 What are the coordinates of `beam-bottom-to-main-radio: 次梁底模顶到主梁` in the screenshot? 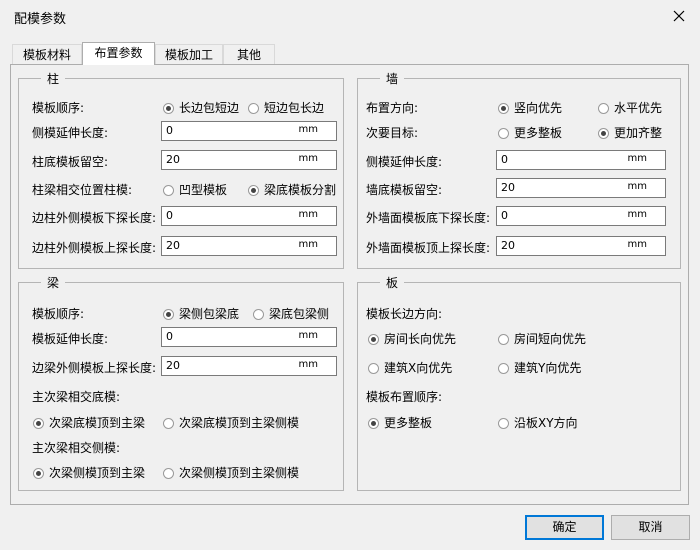 It's located at (89, 422).